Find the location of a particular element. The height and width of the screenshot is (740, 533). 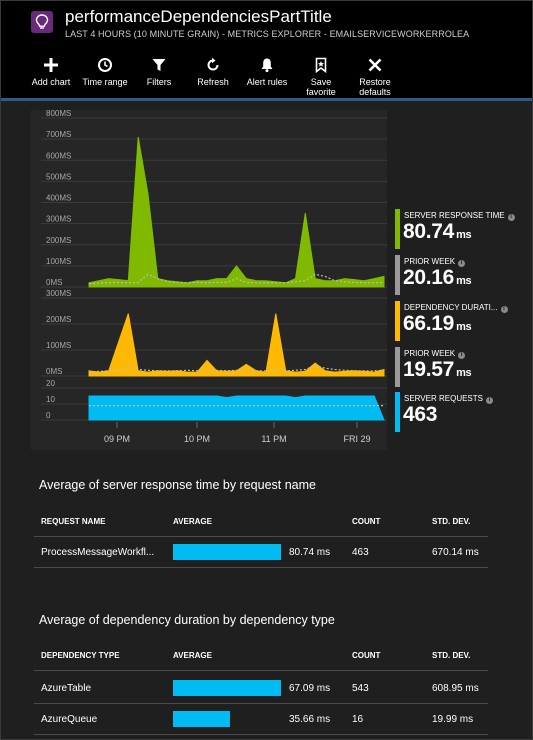

table-row: AzureQueue 35.66 ms 16 19.99 ms is located at coordinates (261, 719).